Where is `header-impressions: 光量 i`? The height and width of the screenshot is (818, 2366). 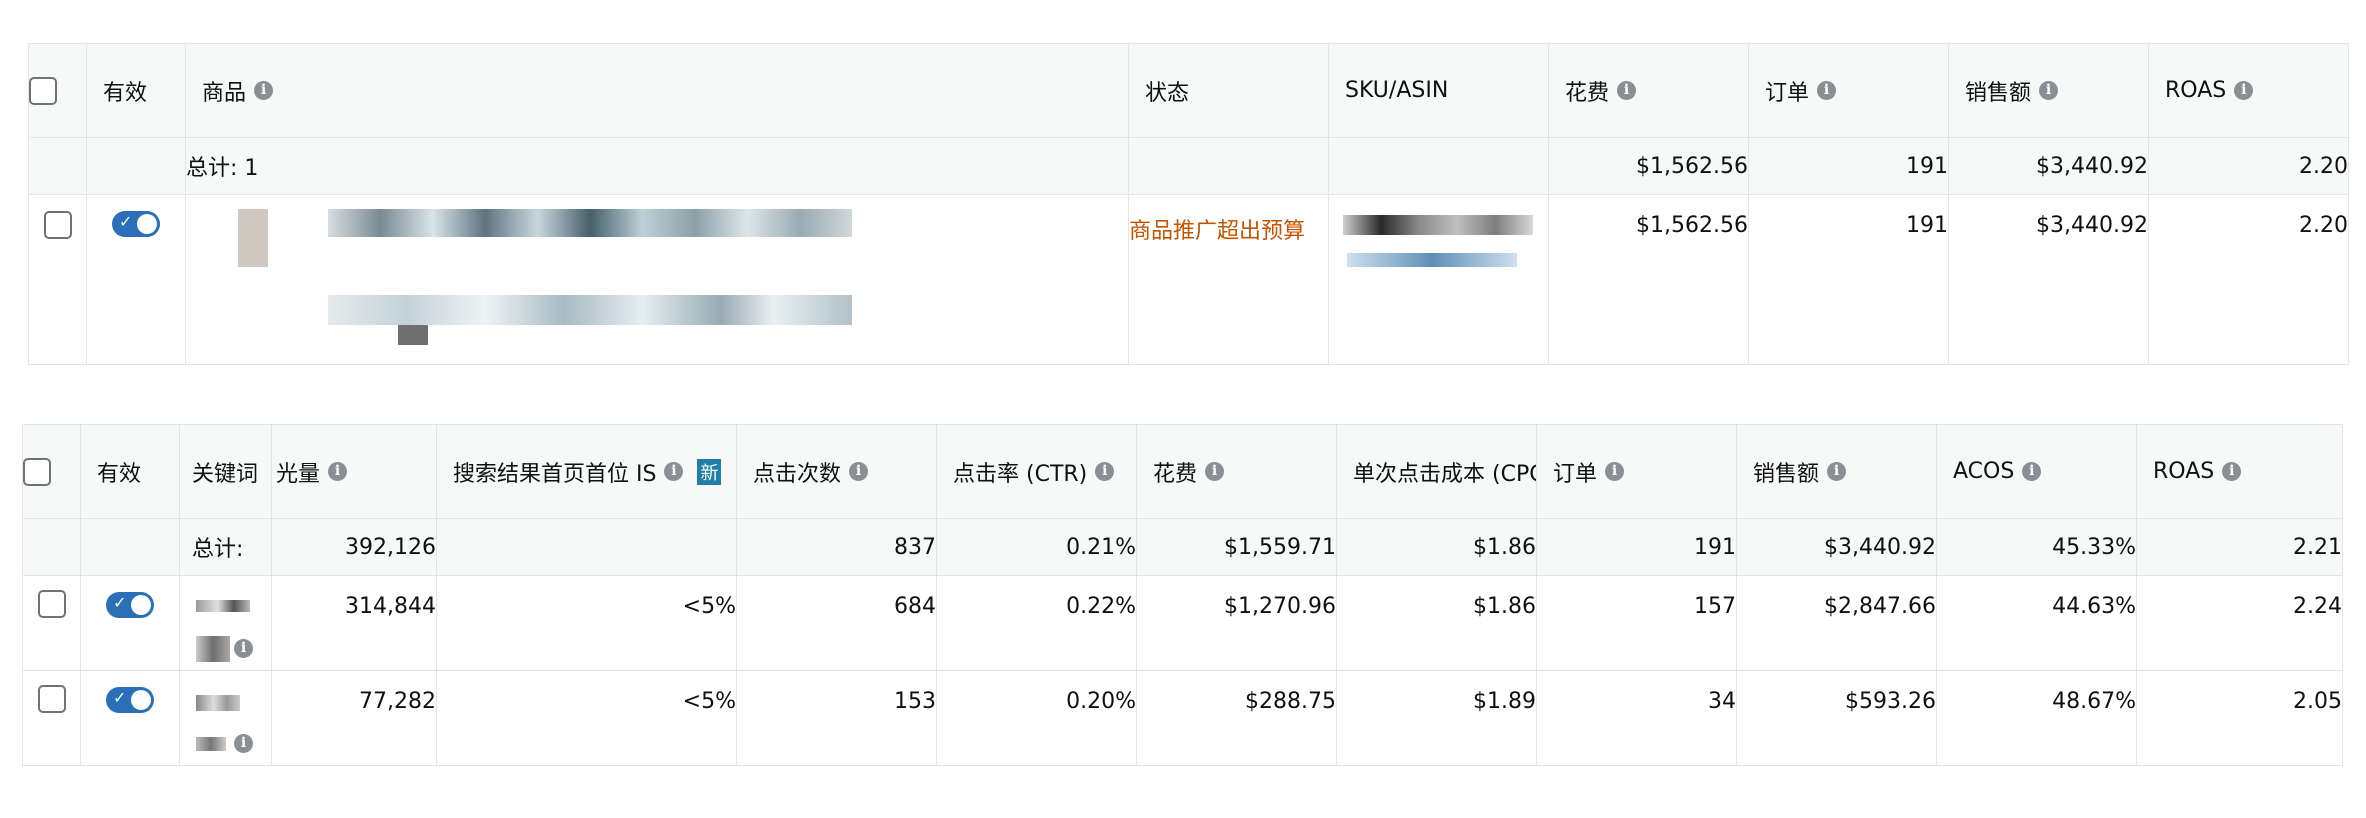
header-impressions: 光量 i is located at coordinates (354, 472).